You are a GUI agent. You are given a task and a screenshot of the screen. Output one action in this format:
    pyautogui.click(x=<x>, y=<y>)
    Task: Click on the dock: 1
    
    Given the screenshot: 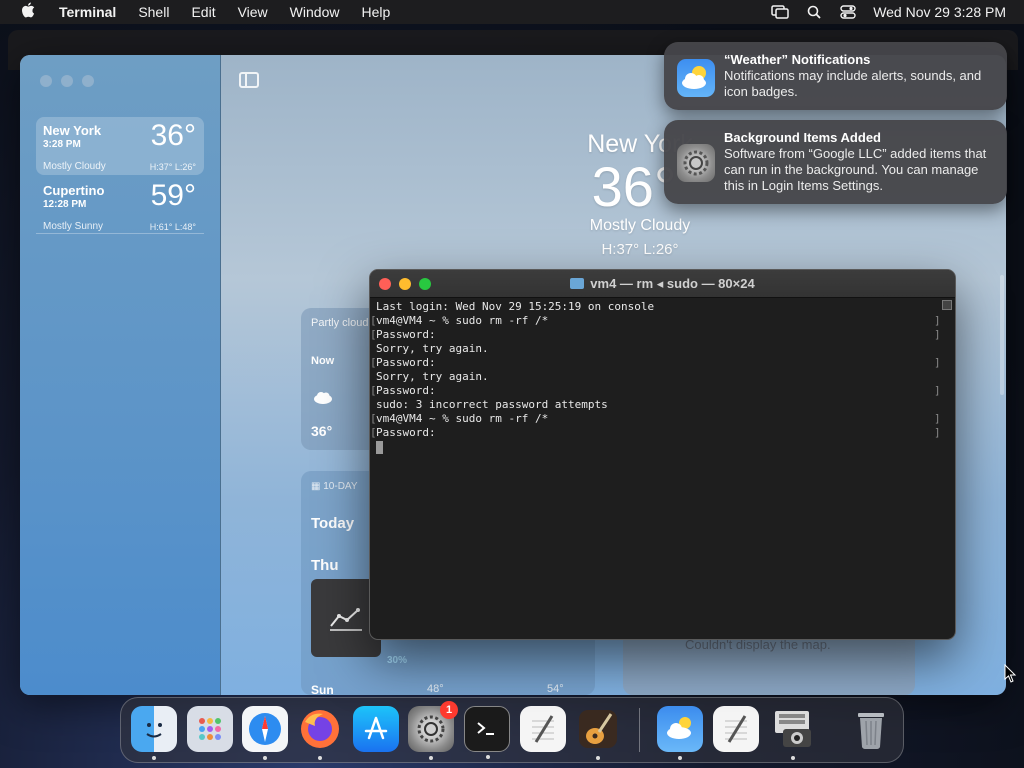 What is the action you would take?
    pyautogui.click(x=512, y=730)
    